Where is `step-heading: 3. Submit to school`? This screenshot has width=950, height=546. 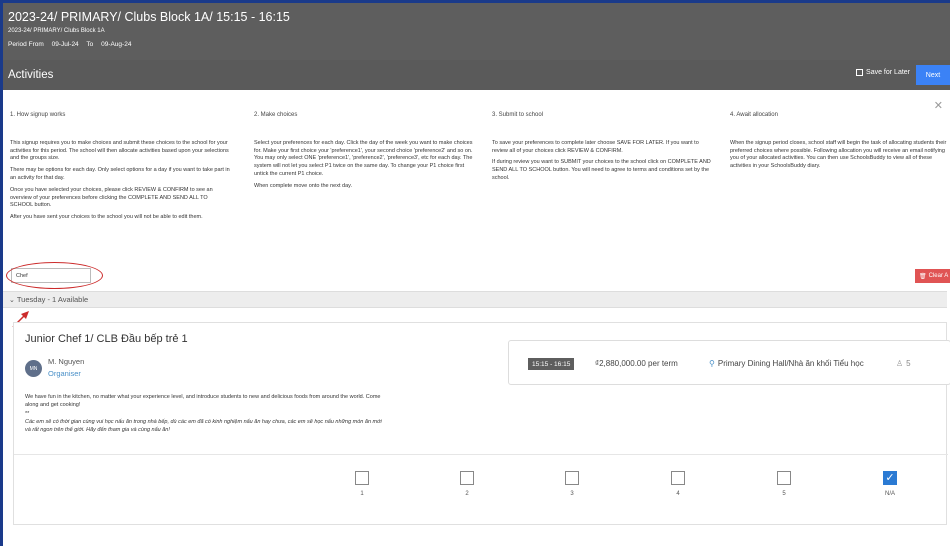 step-heading: 3. Submit to school is located at coordinates (518, 115).